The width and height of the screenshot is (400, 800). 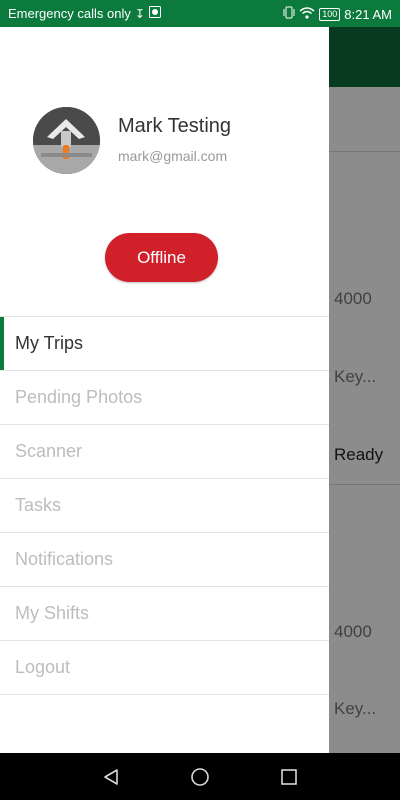 I want to click on menu-item-notifications: Notifications, so click(x=164, y=559).